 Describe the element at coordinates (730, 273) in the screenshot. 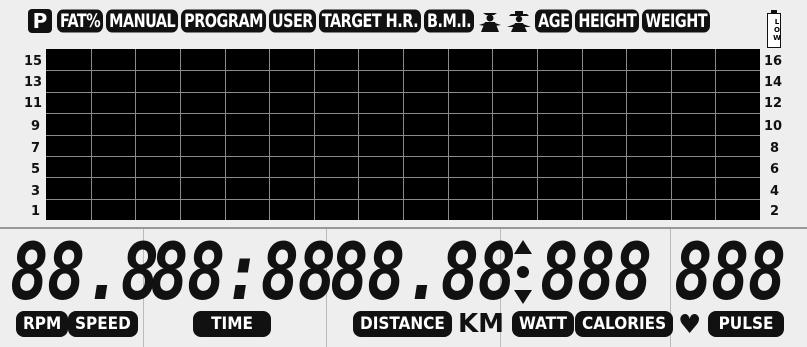

I see `pulse-display: 888` at that location.